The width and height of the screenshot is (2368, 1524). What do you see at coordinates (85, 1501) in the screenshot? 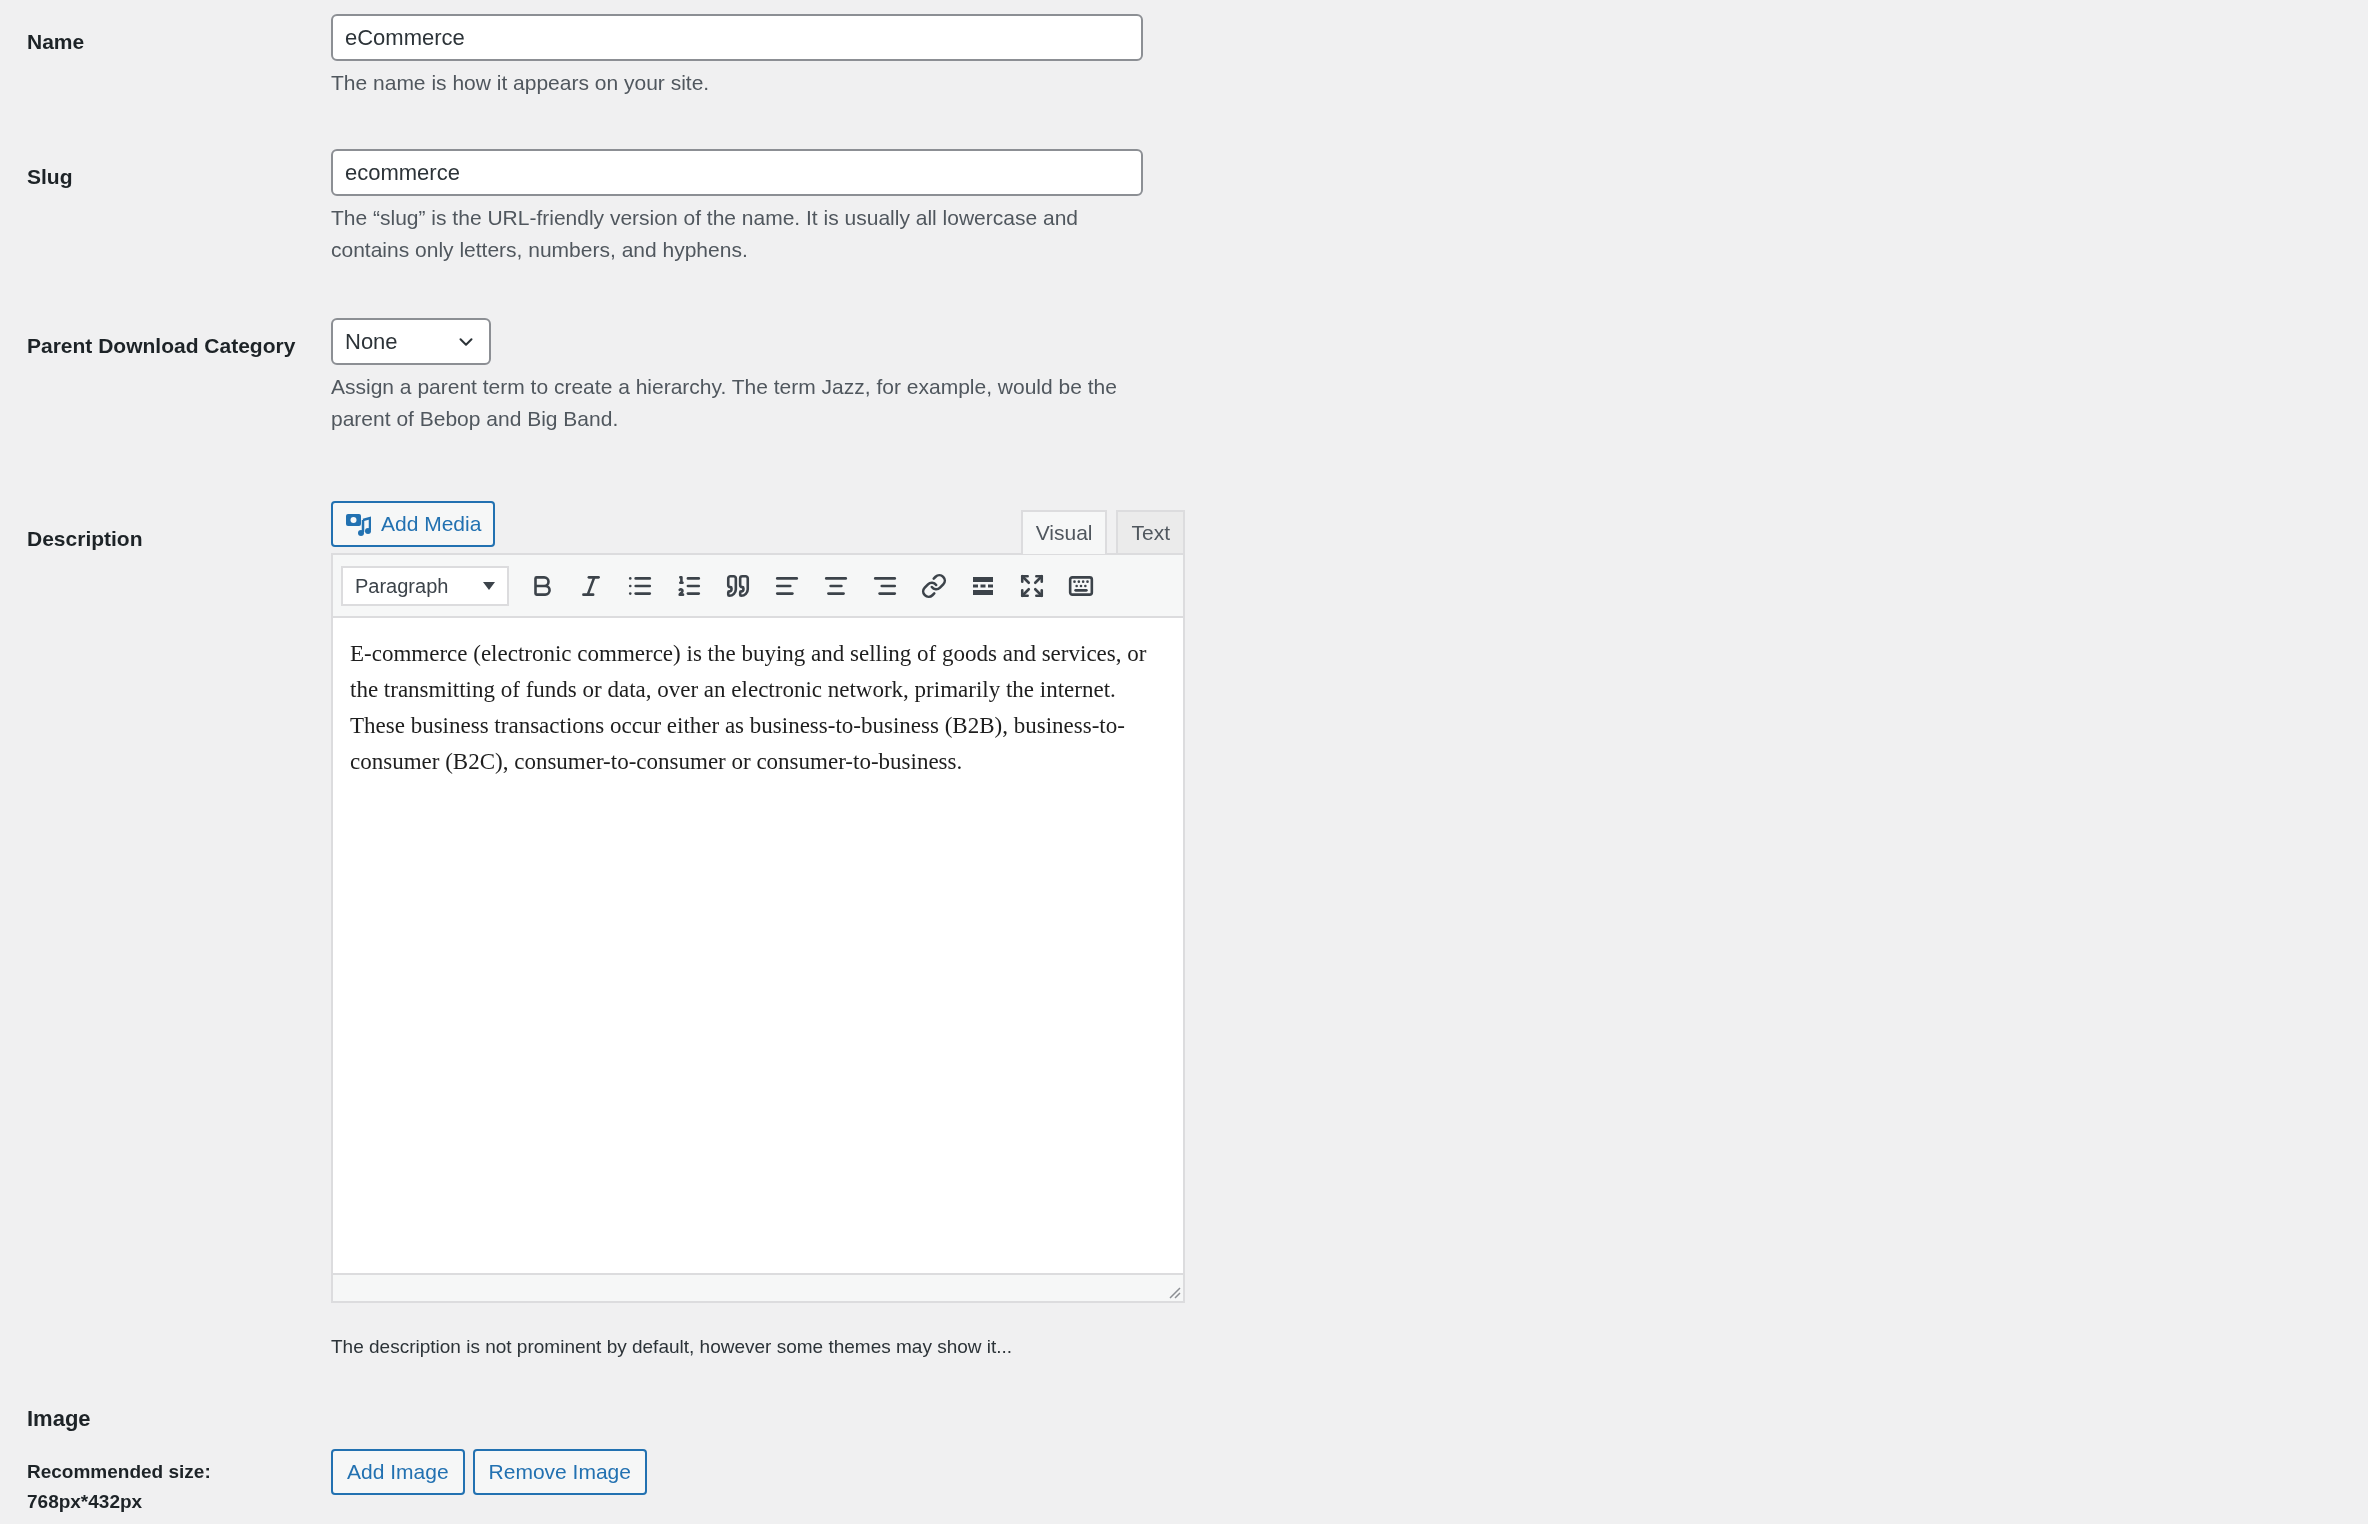
I see `size-hint: 768px*432px` at bounding box center [85, 1501].